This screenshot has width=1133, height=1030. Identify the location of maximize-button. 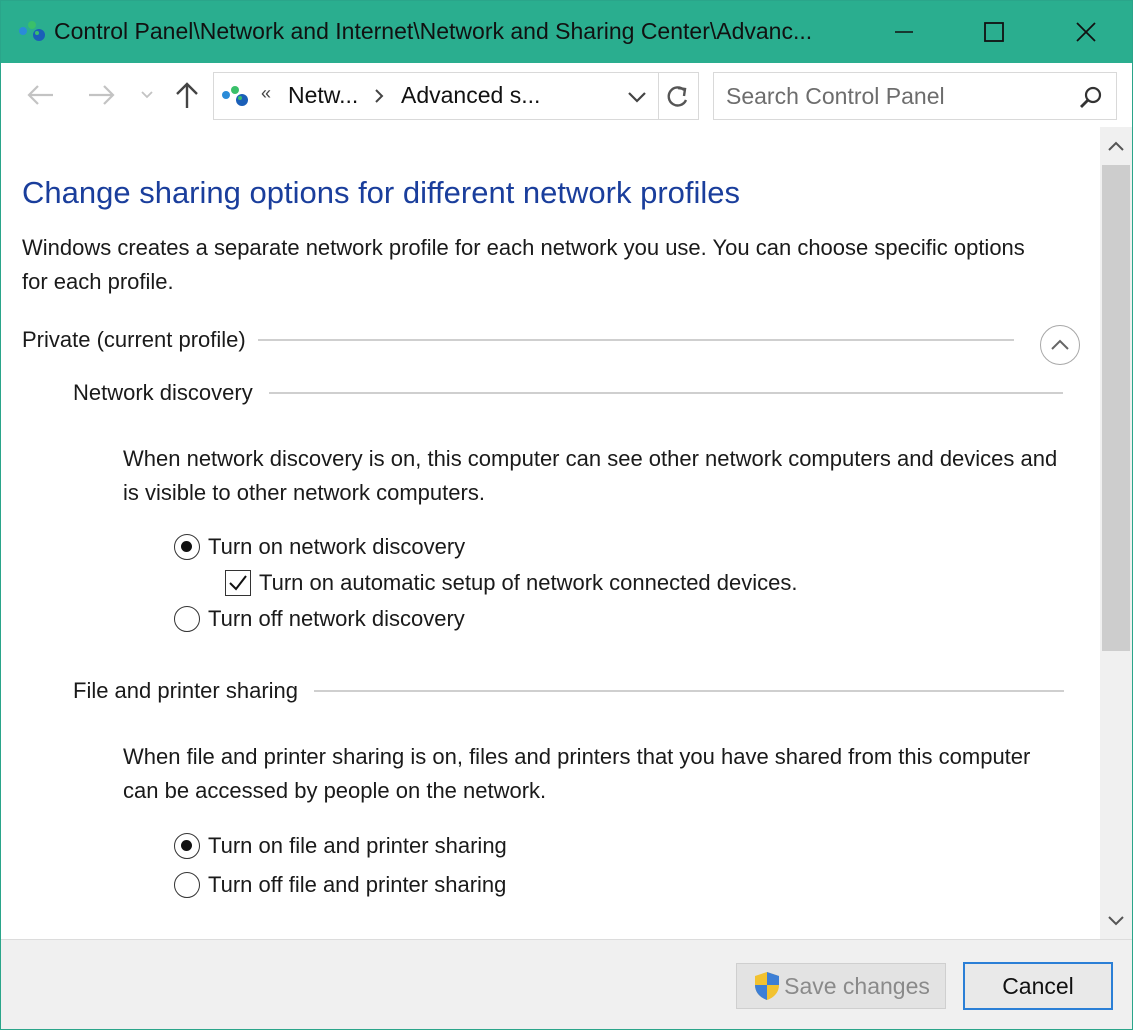
(994, 32).